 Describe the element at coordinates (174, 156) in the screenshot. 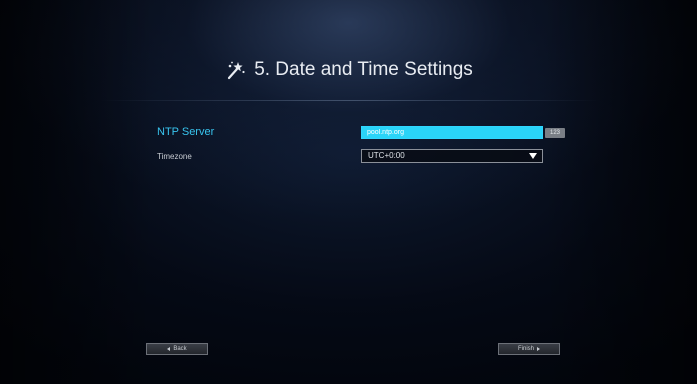

I see `timezone-label: Timezone` at that location.